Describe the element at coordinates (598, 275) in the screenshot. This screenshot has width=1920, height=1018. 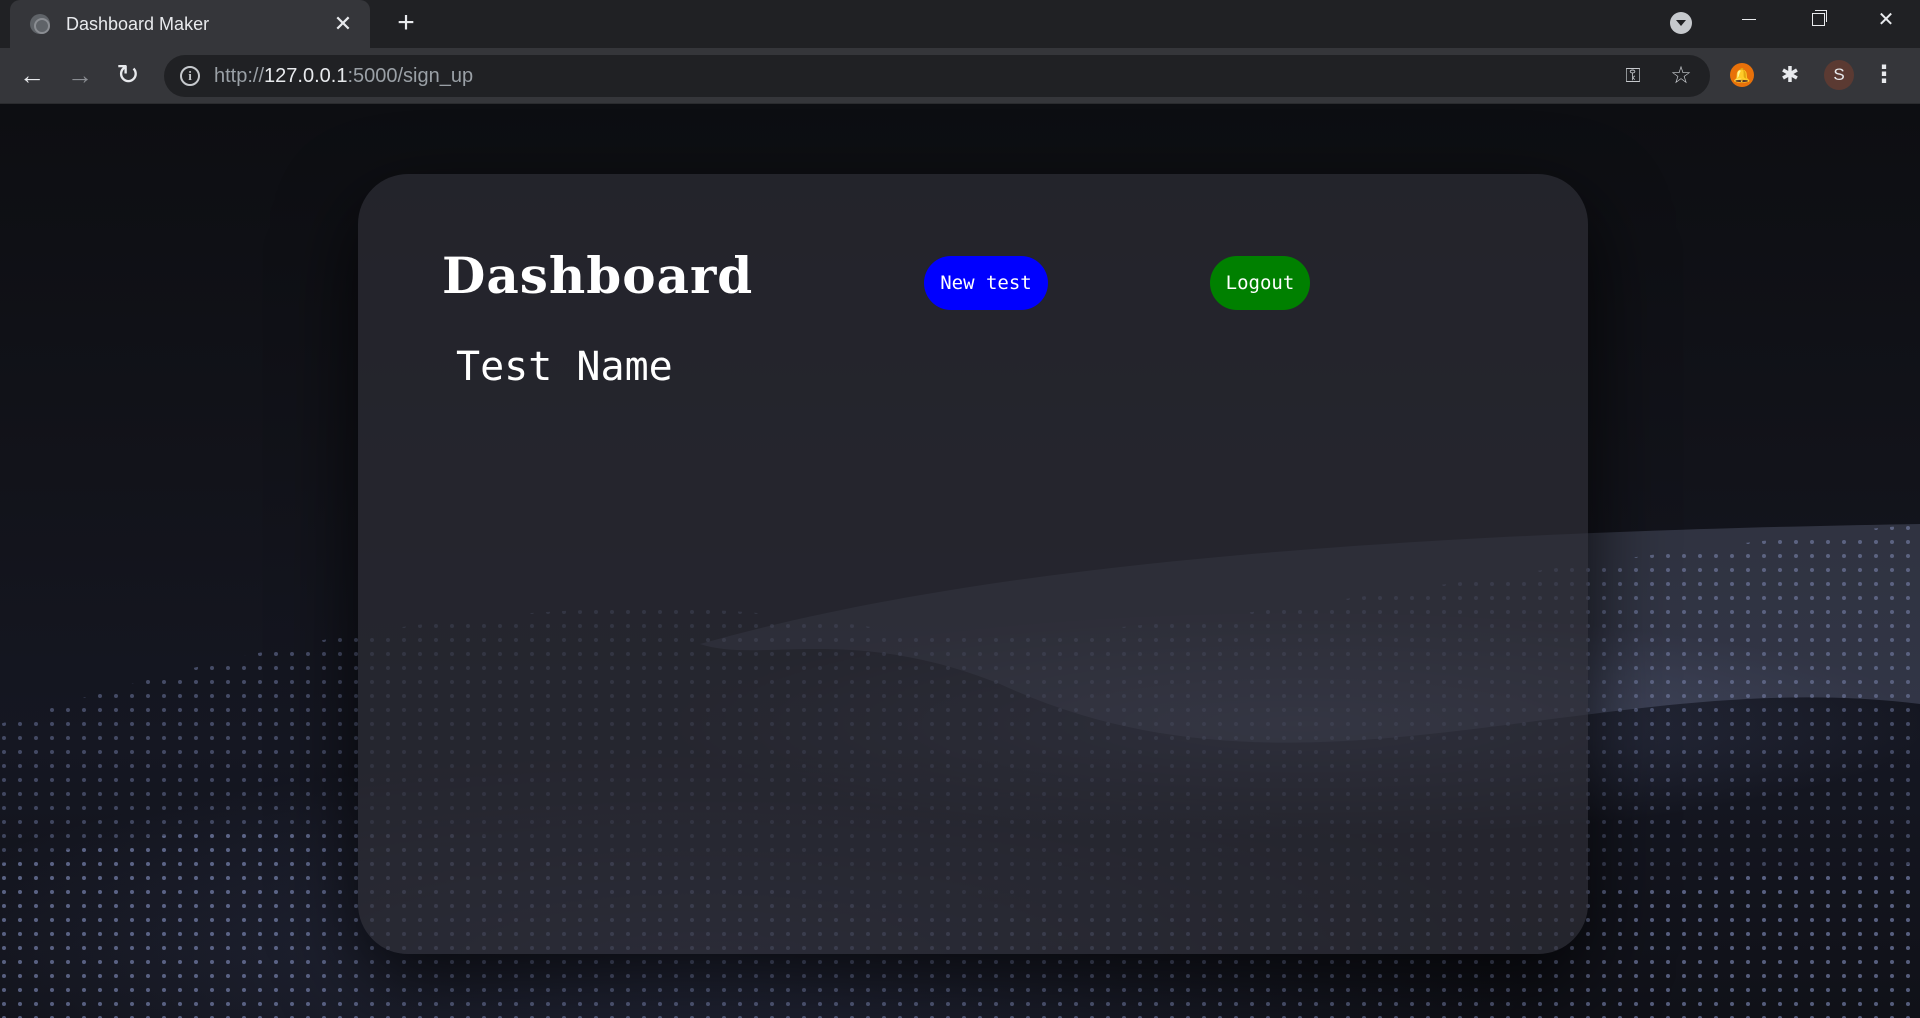
I see `page-title: Dashboard` at that location.